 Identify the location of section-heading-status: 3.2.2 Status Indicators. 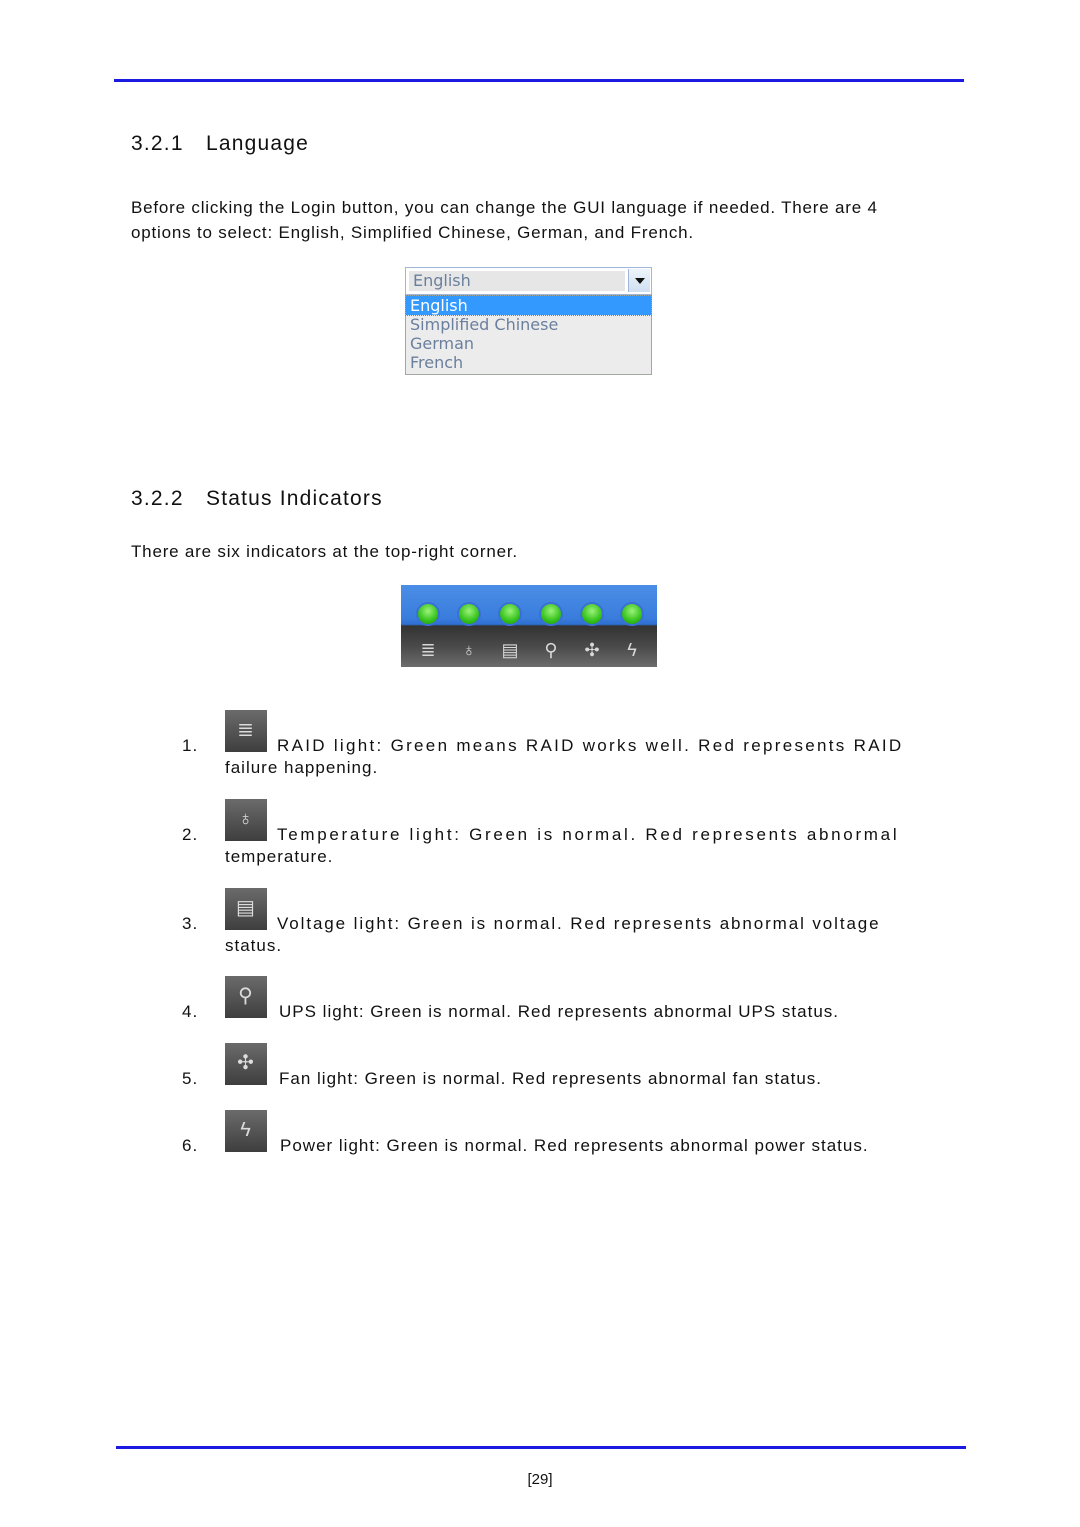
(257, 499).